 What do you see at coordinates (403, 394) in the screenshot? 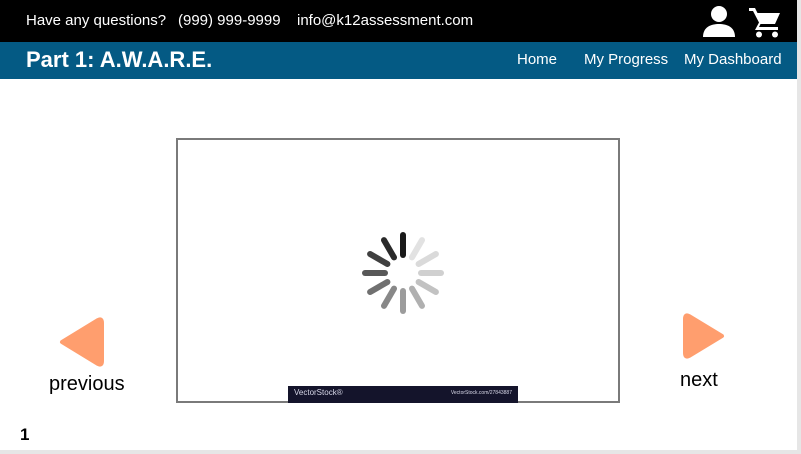
I see `video-watermark: VectorStock® VectorStock.com/27843887` at bounding box center [403, 394].